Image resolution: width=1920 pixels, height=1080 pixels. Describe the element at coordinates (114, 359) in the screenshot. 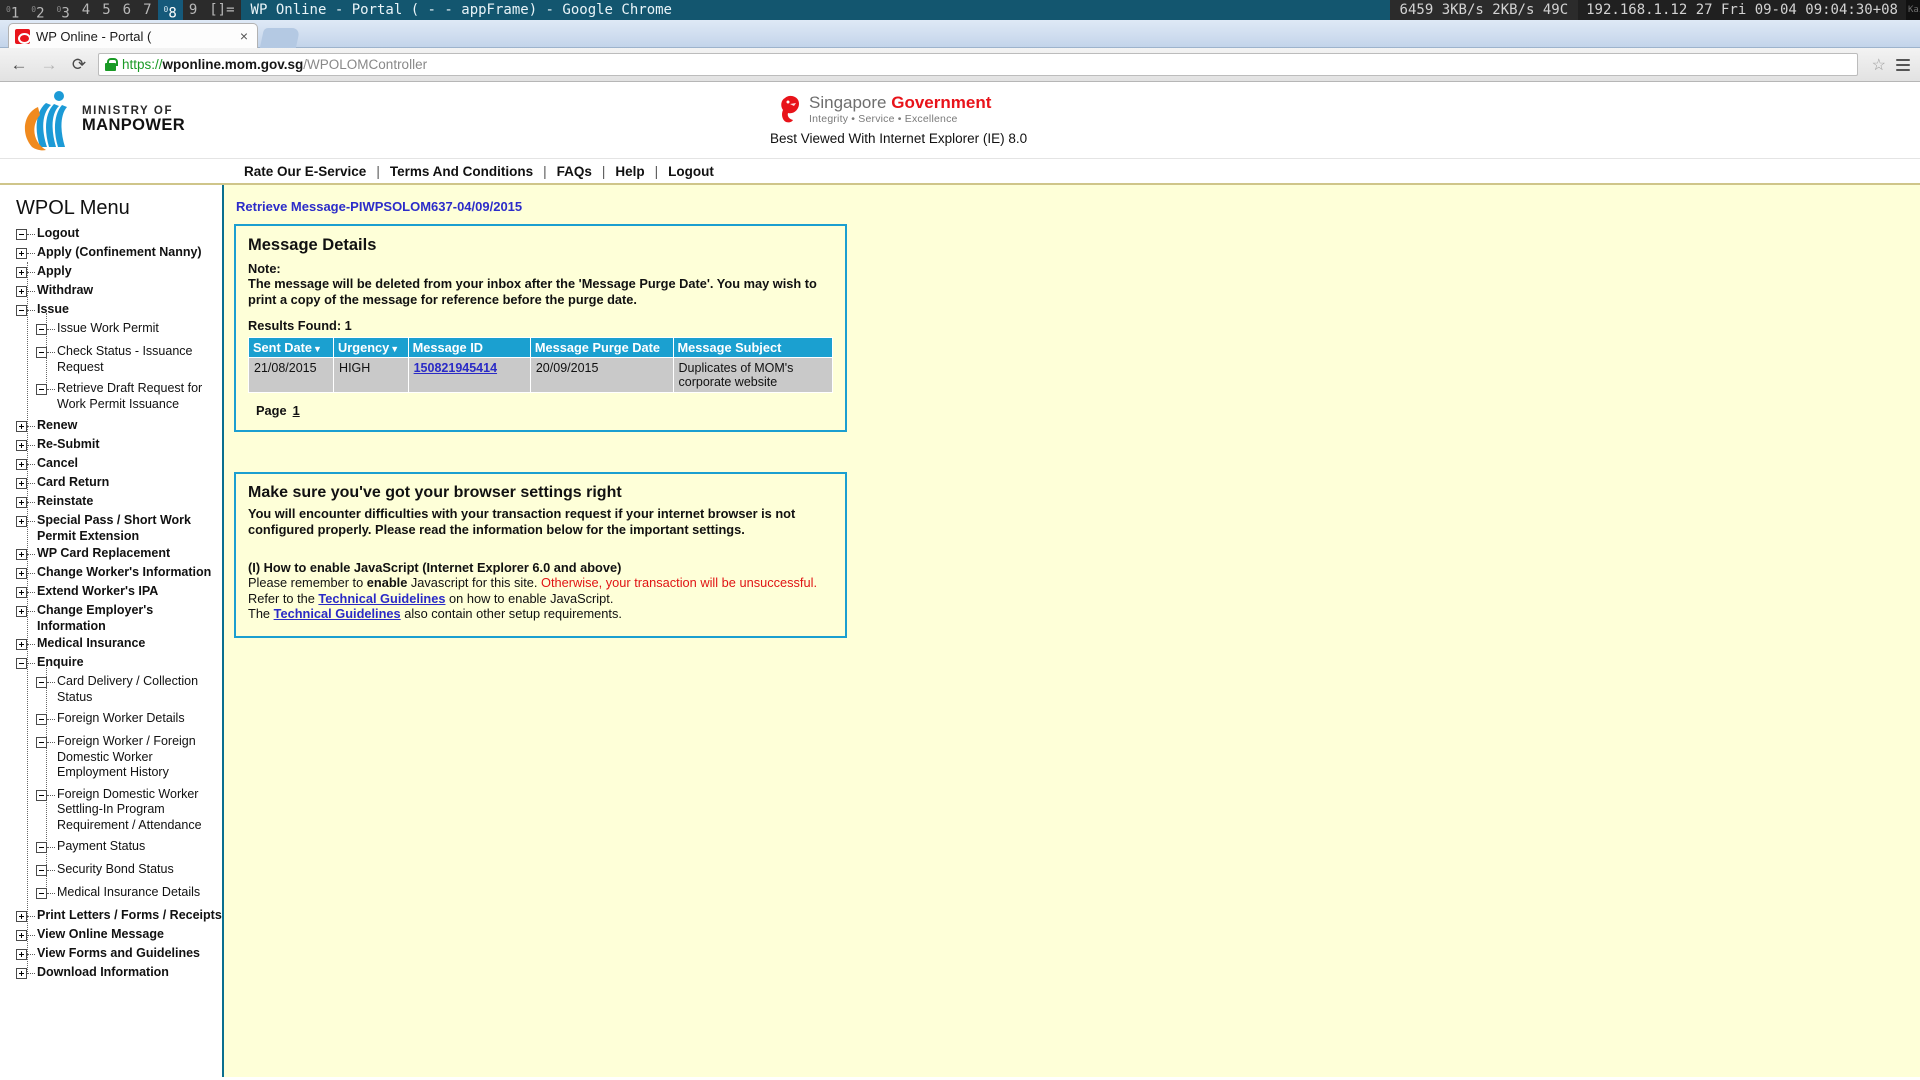

I see `sidebar-item-check-status-issuance-request: Check Status - Issuance Request` at that location.